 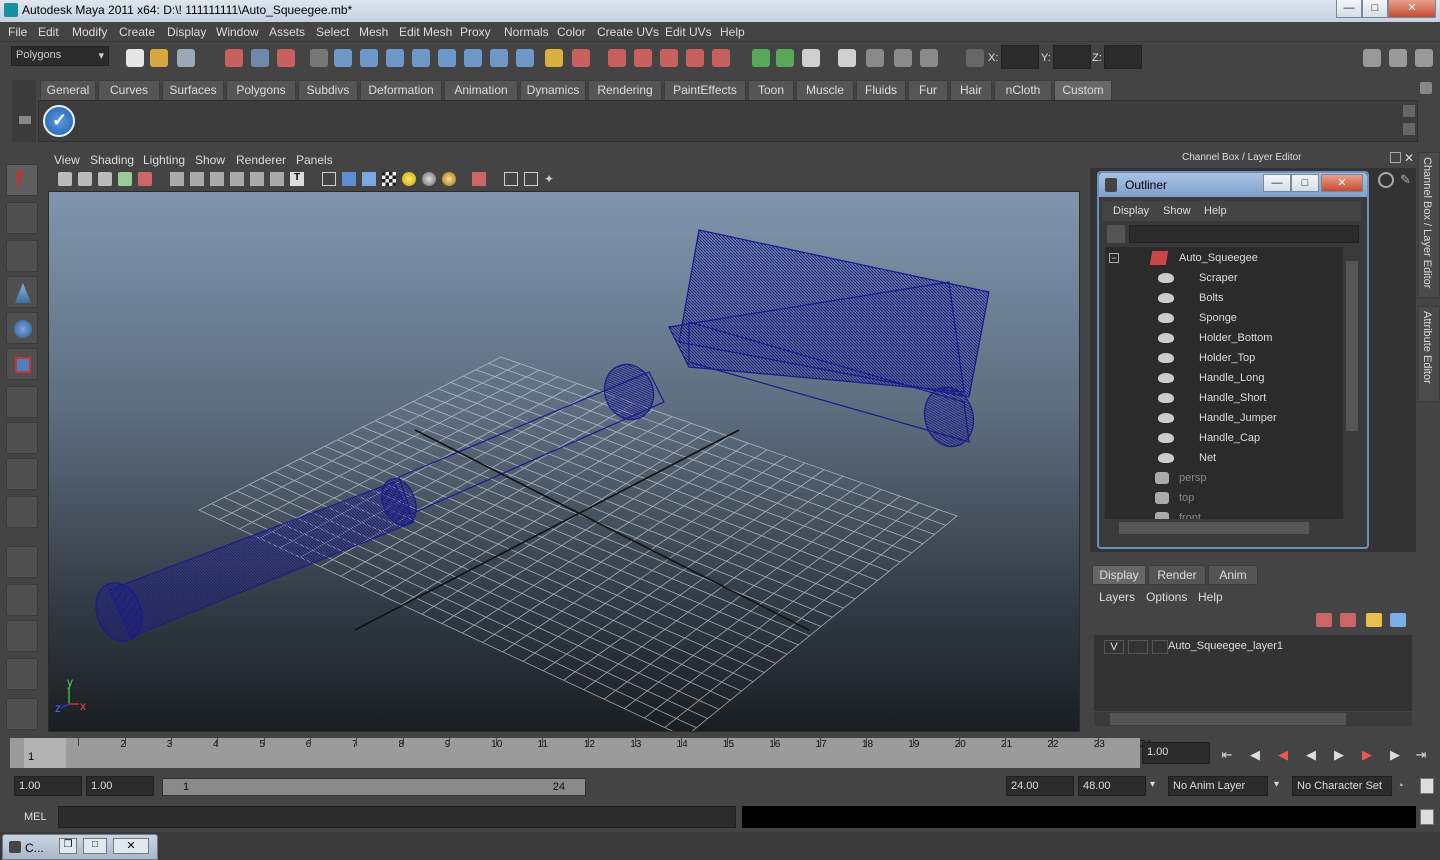 What do you see at coordinates (112, 160) in the screenshot?
I see `panel-menu-shading: Shading` at bounding box center [112, 160].